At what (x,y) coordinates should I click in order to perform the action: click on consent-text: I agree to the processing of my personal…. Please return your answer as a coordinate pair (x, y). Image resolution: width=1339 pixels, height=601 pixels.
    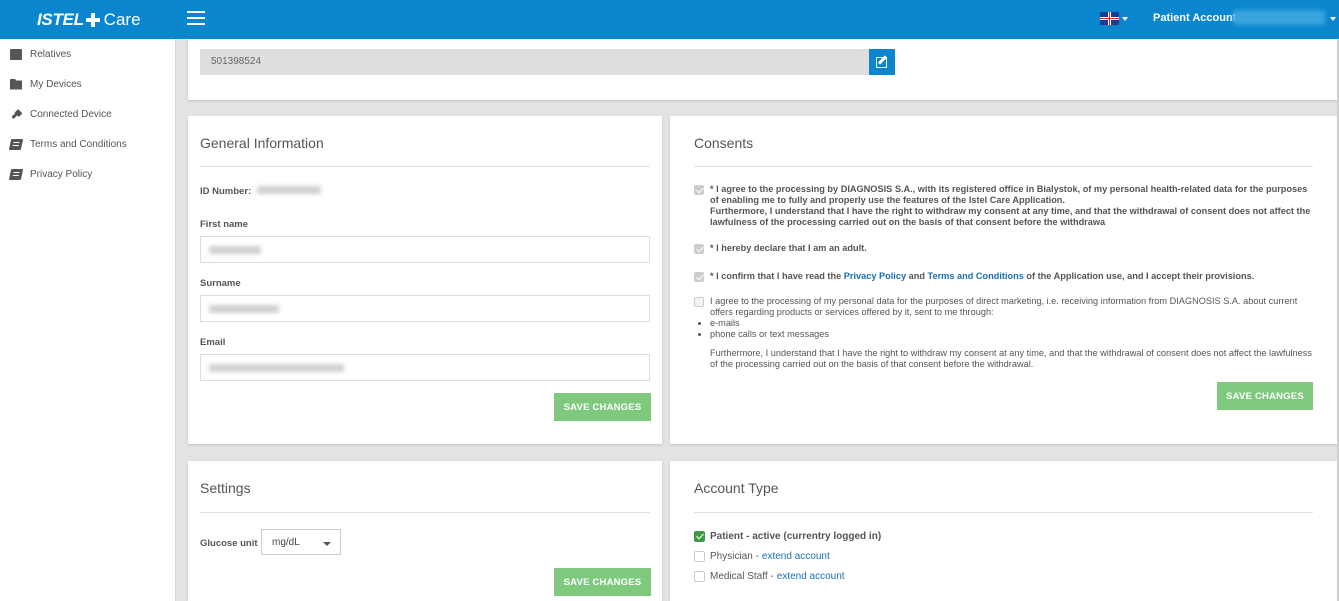
    Looking at the image, I should click on (1004, 306).